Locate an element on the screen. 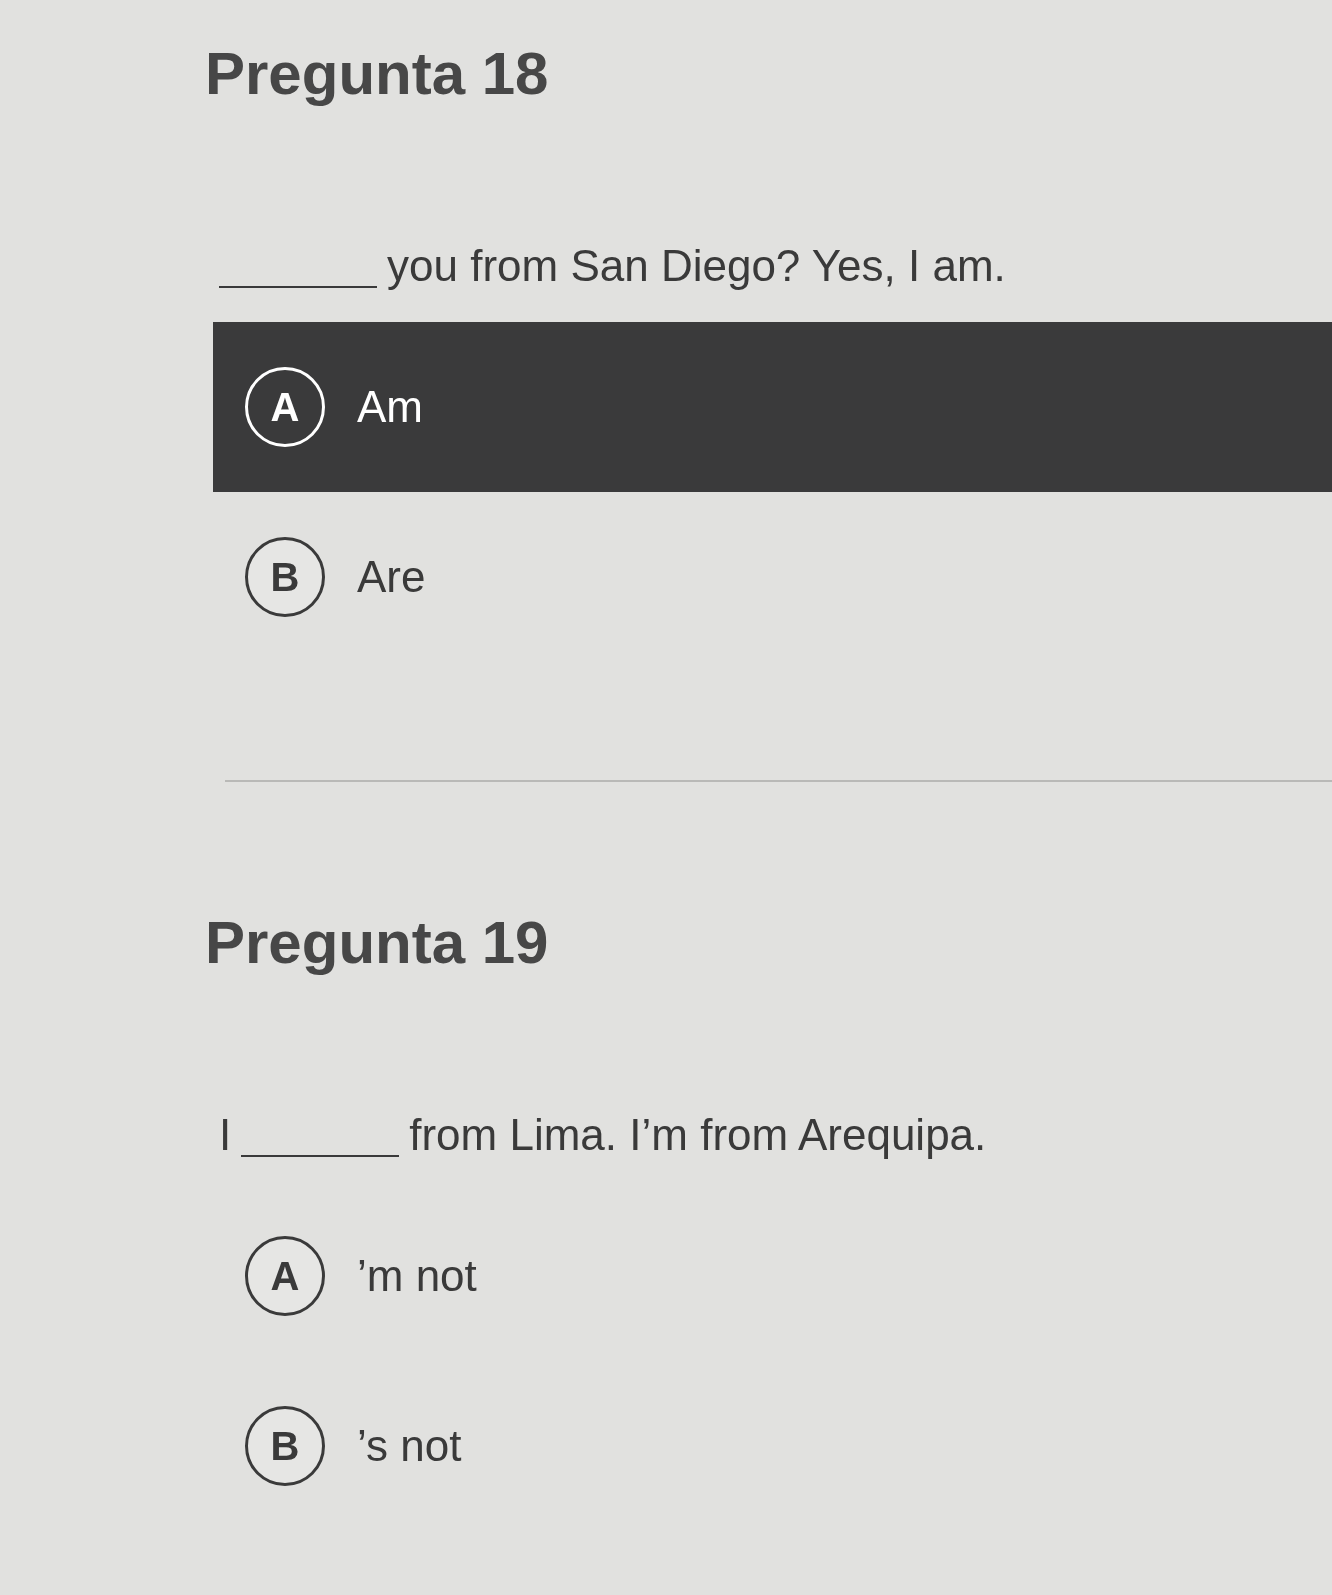  prompt-text: from Lima. I’m from Arequipa. is located at coordinates (698, 1135).